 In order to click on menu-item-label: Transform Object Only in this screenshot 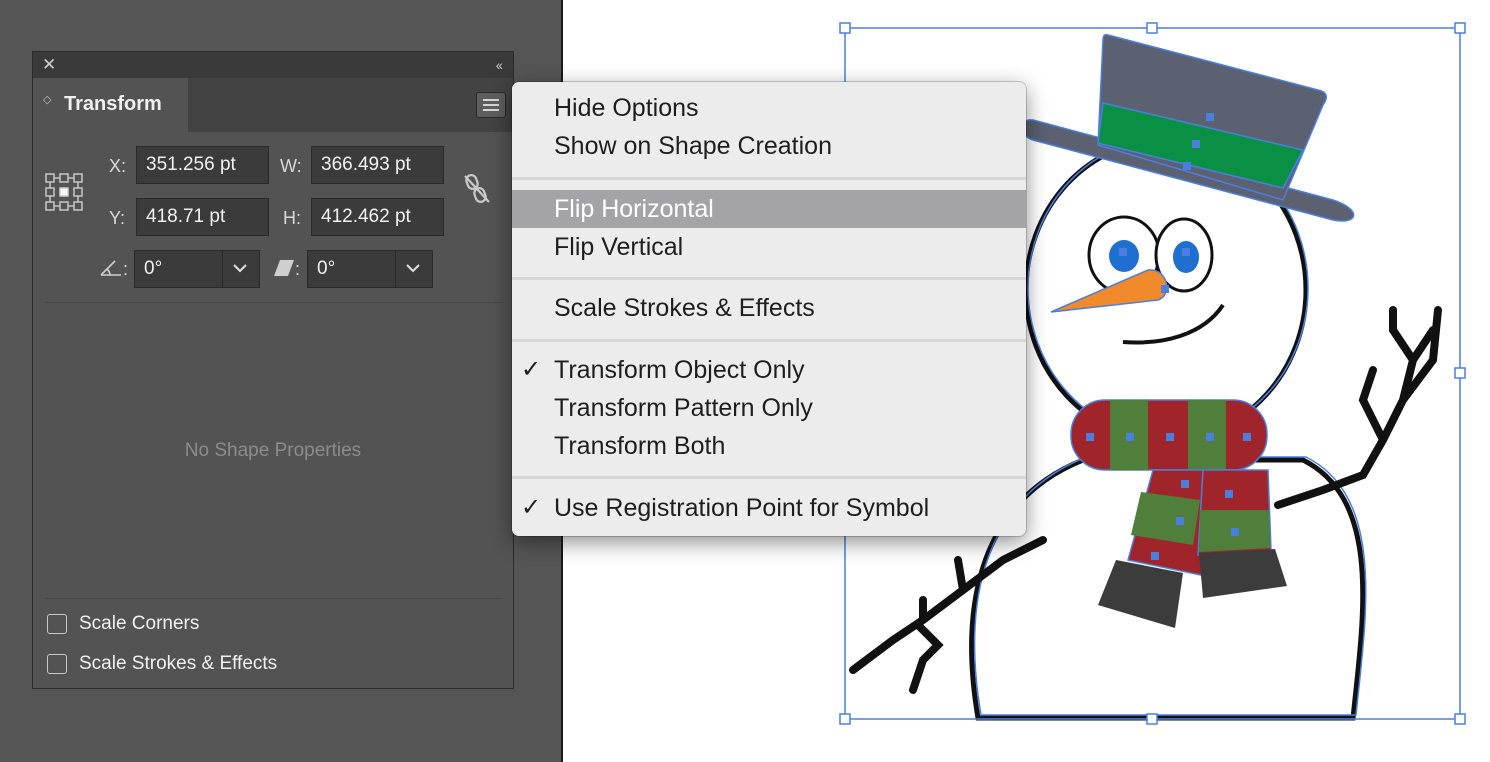, I will do `click(679, 370)`.